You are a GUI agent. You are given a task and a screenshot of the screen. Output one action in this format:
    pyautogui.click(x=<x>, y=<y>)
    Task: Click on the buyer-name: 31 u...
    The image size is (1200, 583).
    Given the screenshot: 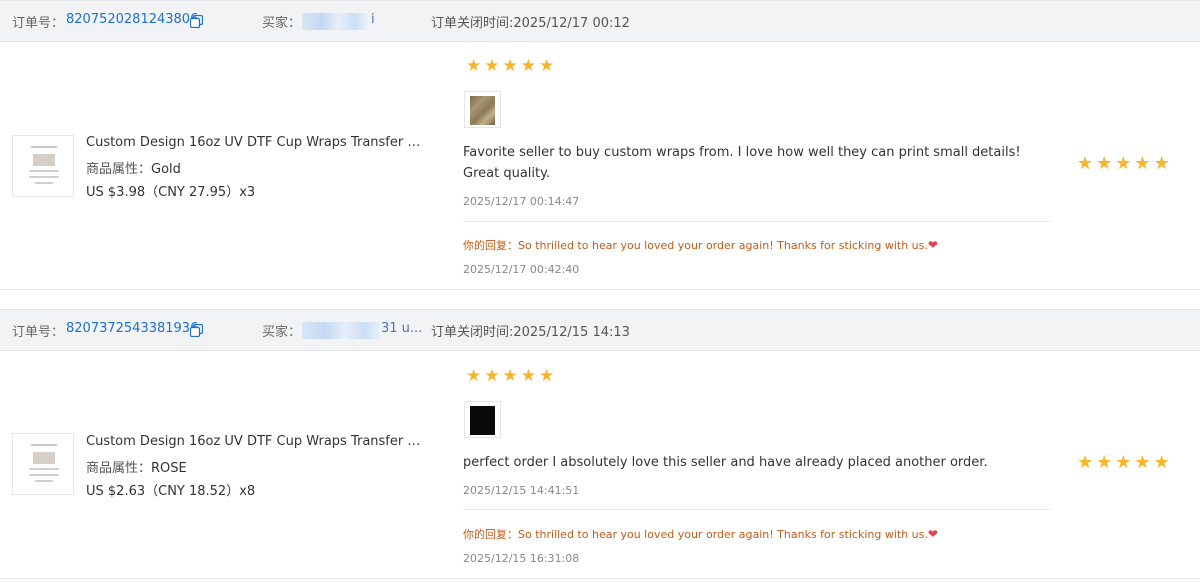 What is the action you would take?
    pyautogui.click(x=401, y=328)
    